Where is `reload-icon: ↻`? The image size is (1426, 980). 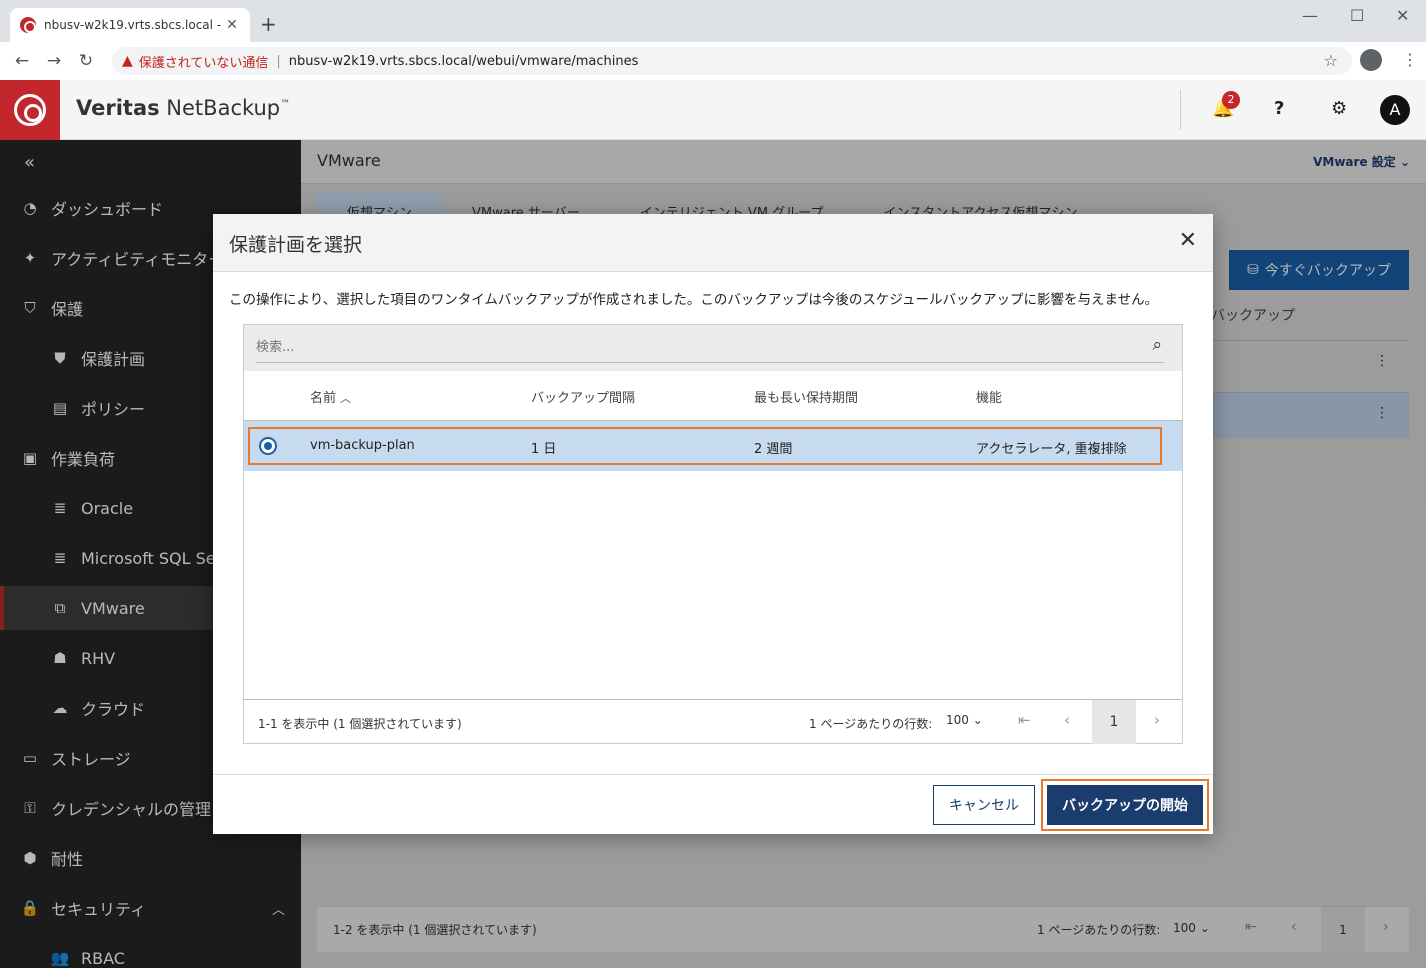 reload-icon: ↻ is located at coordinates (86, 61).